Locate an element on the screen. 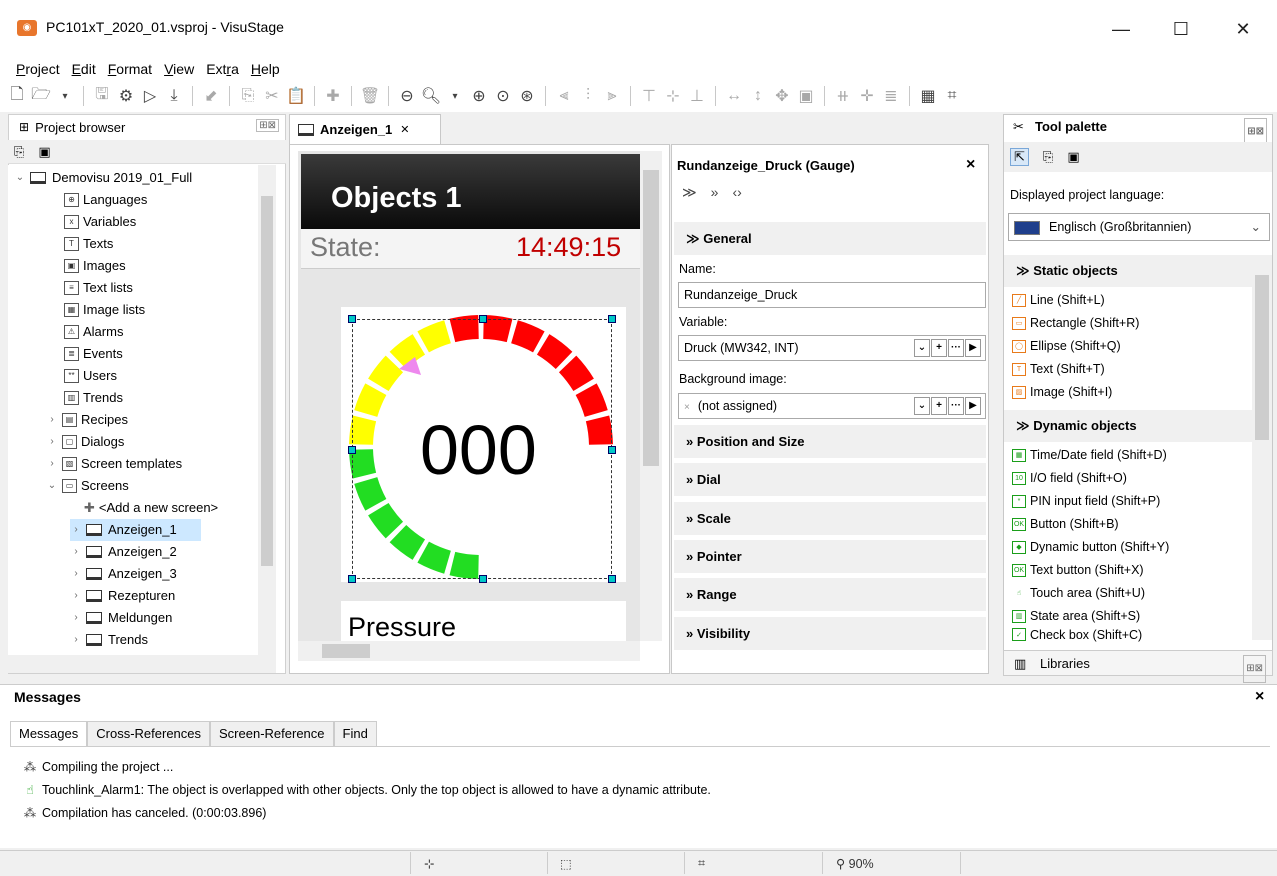 Image resolution: width=1277 pixels, height=876 pixels. tree-item-texts: T Texts is located at coordinates (88, 244).